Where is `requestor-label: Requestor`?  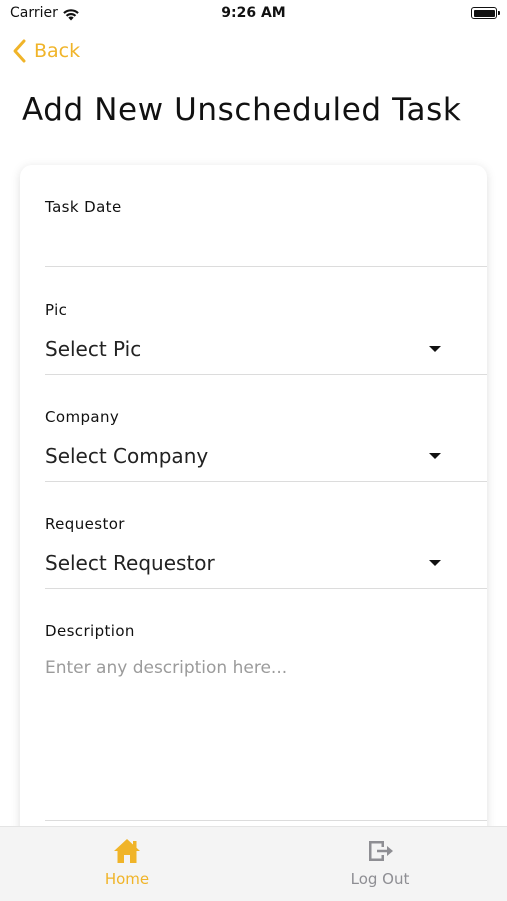
requestor-label: Requestor is located at coordinates (85, 524).